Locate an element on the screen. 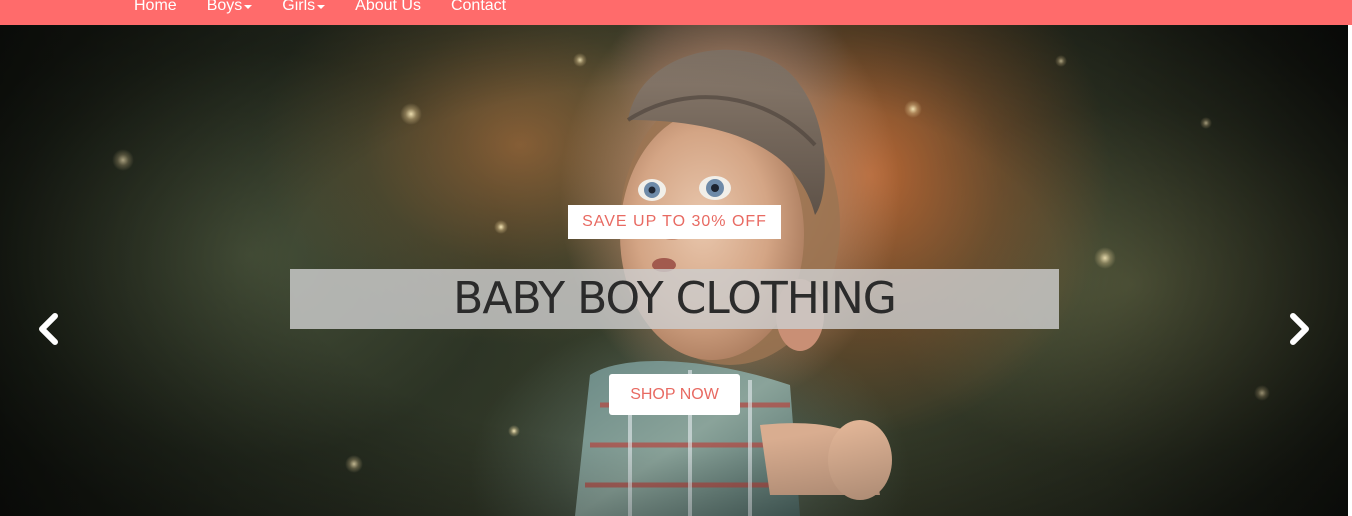 The width and height of the screenshot is (1352, 516). nav-item-label: Home is located at coordinates (155, 7).